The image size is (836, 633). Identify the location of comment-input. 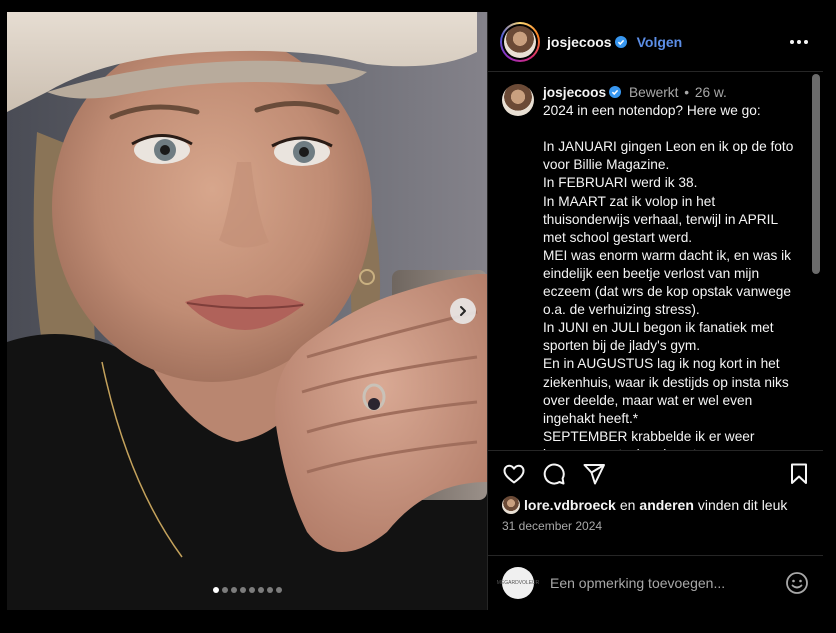
(658, 582).